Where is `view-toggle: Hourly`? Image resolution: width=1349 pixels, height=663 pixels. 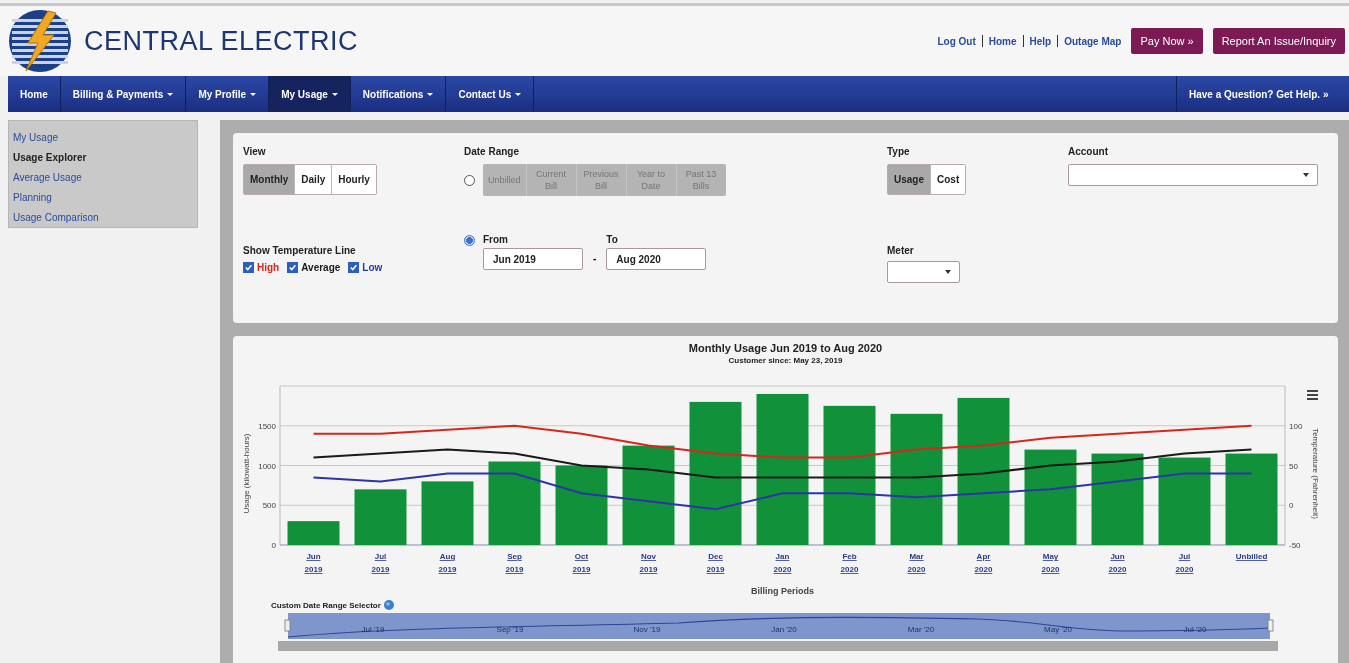
view-toggle: Hourly is located at coordinates (353, 179).